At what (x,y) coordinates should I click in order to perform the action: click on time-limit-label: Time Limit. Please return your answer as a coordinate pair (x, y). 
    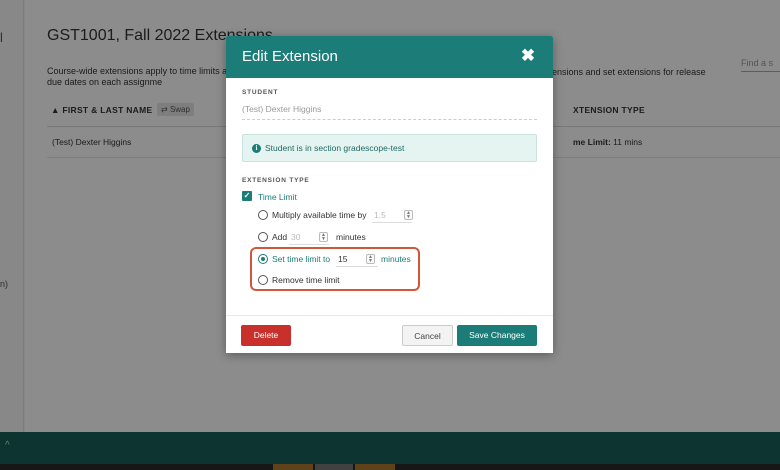
    Looking at the image, I should click on (277, 197).